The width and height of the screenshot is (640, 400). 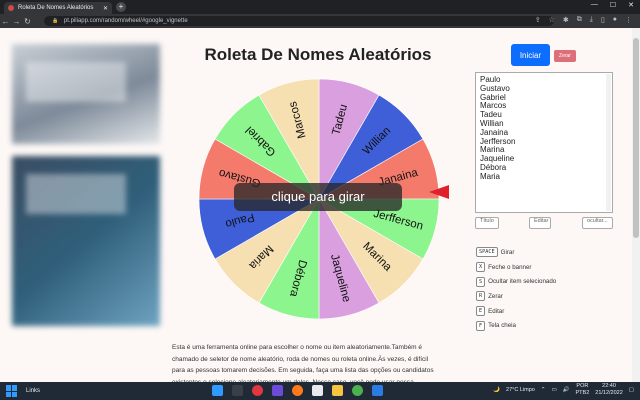 I want to click on clock-date: 21/12/2022, so click(x=609, y=393).